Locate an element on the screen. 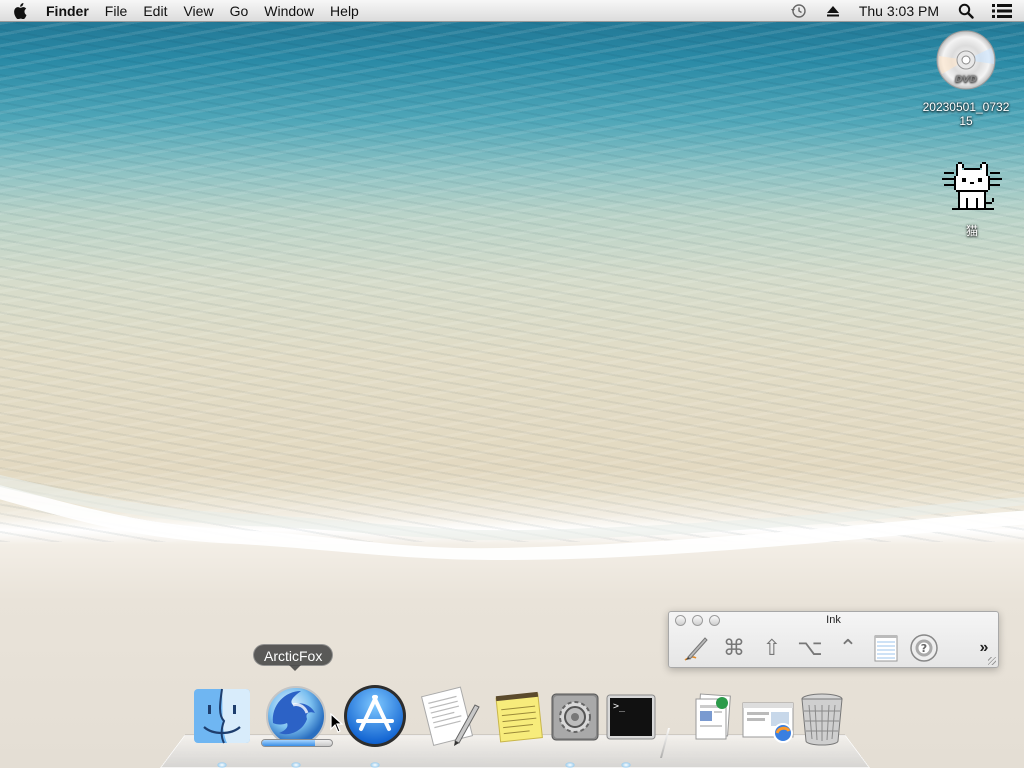  terminal-icon: >_ is located at coordinates (631, 717).